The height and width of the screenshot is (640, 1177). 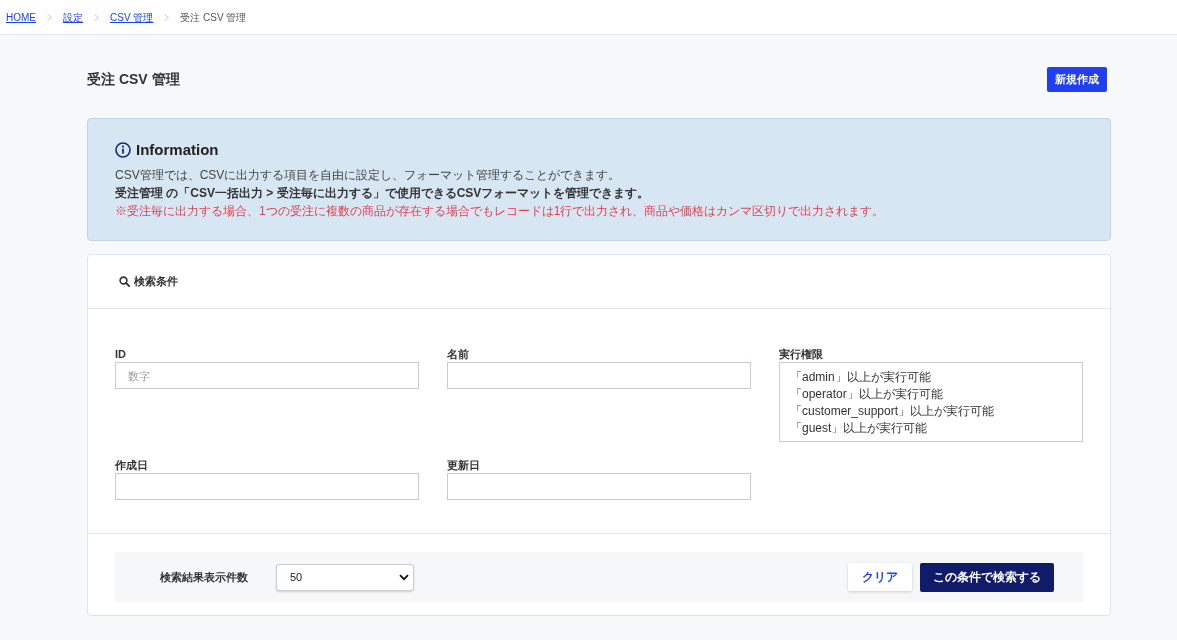 What do you see at coordinates (866, 394) in the screenshot?
I see `listbox-option: 「operator」以上が実行可能` at bounding box center [866, 394].